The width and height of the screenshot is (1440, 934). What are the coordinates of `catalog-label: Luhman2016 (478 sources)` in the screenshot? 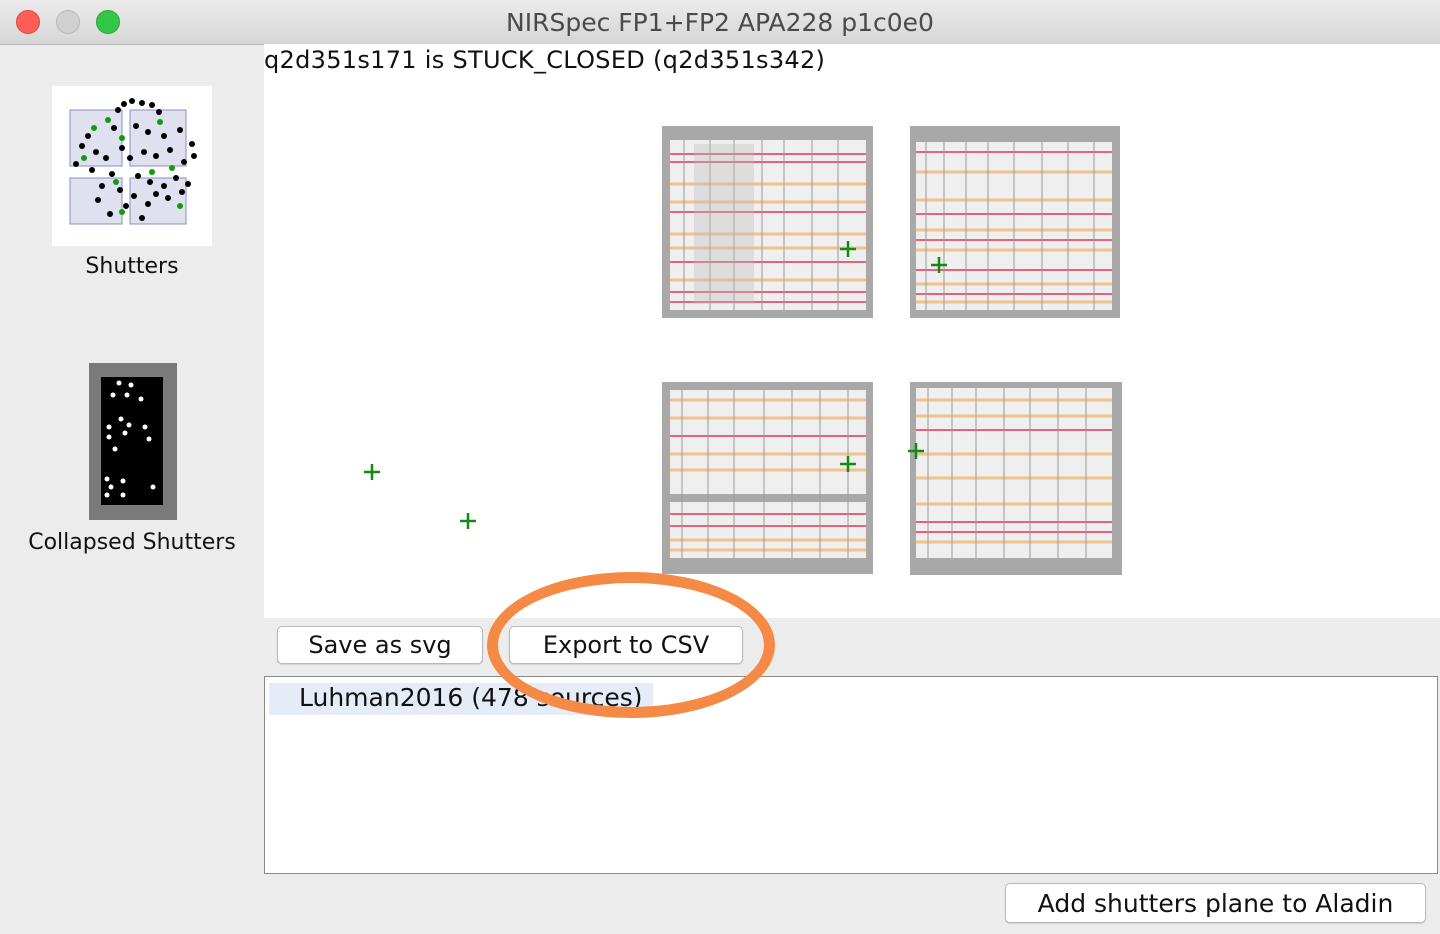 It's located at (471, 697).